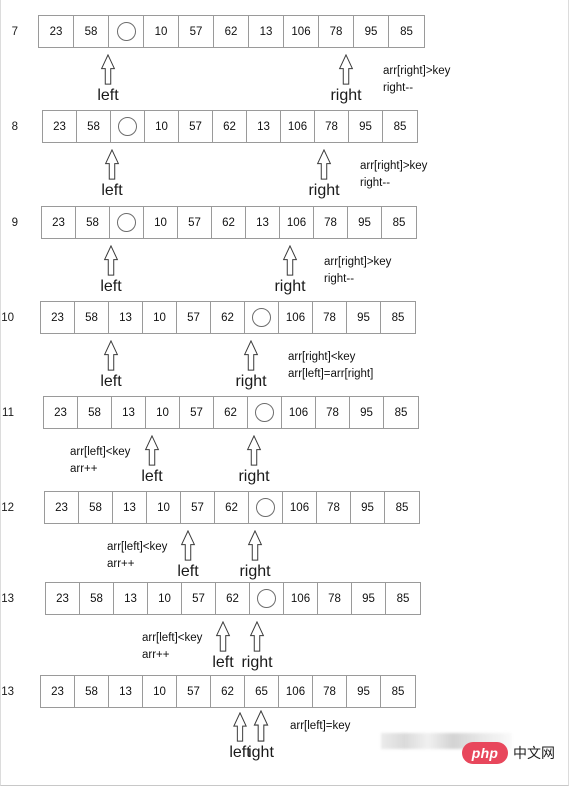 Image resolution: width=569 pixels, height=786 pixels. What do you see at coordinates (394, 166) in the screenshot?
I see `condition-annotation: arr[right]>key` at bounding box center [394, 166].